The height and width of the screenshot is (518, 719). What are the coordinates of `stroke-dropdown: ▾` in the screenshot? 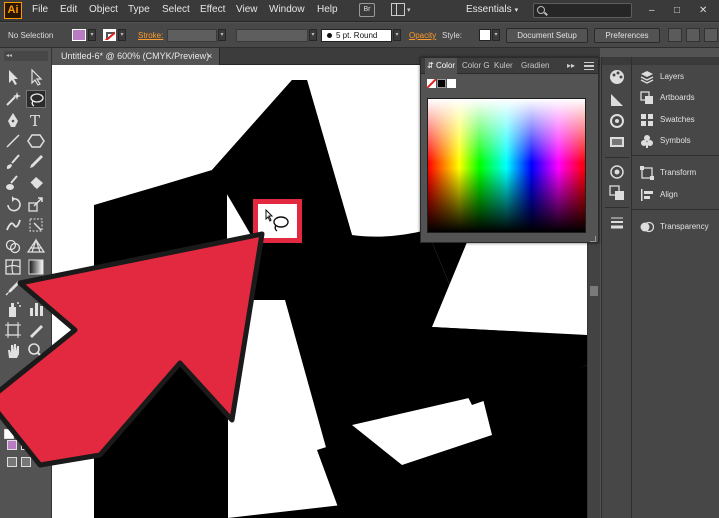 It's located at (122, 35).